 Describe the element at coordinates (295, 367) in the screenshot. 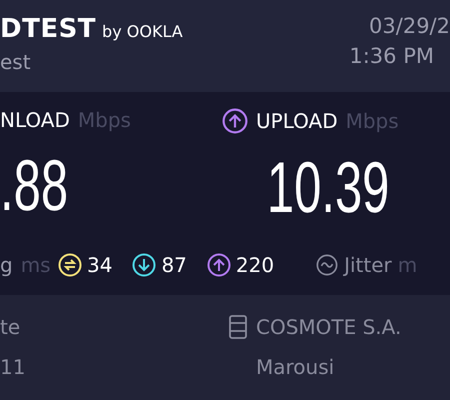

I see `server-location: Marousi` at that location.